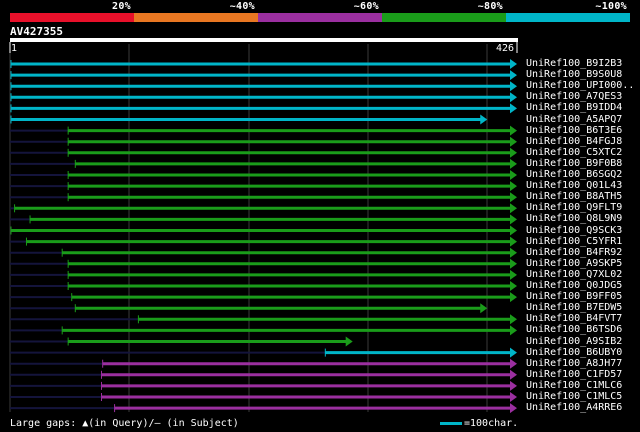 Image resolution: width=640 pixels, height=432 pixels. I want to click on hit-name: UniRef100_A9SKP5, so click(581, 263).